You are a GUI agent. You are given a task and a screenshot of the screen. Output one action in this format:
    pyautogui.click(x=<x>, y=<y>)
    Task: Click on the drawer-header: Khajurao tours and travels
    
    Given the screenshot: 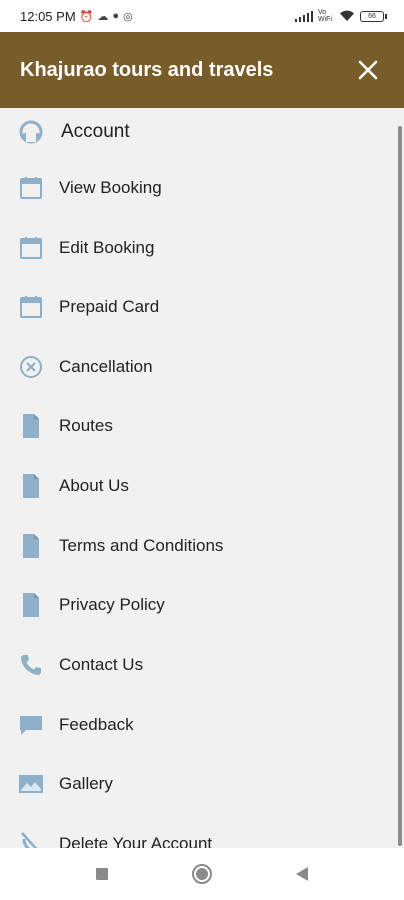 What is the action you would take?
    pyautogui.click(x=202, y=70)
    